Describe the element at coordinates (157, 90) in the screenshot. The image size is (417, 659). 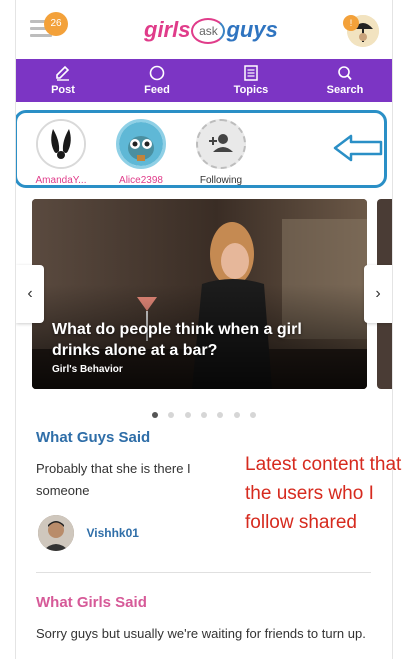
I see `nav-feed-label: Feed` at that location.